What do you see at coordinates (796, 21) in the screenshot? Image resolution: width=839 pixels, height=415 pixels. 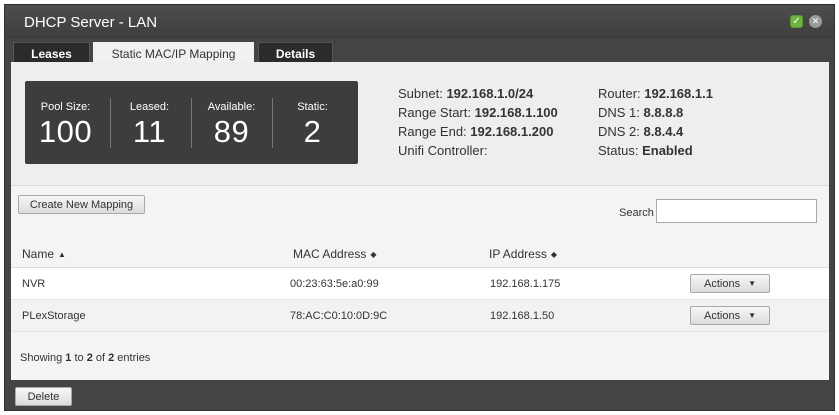 I see `checkmark-icon: ✓` at bounding box center [796, 21].